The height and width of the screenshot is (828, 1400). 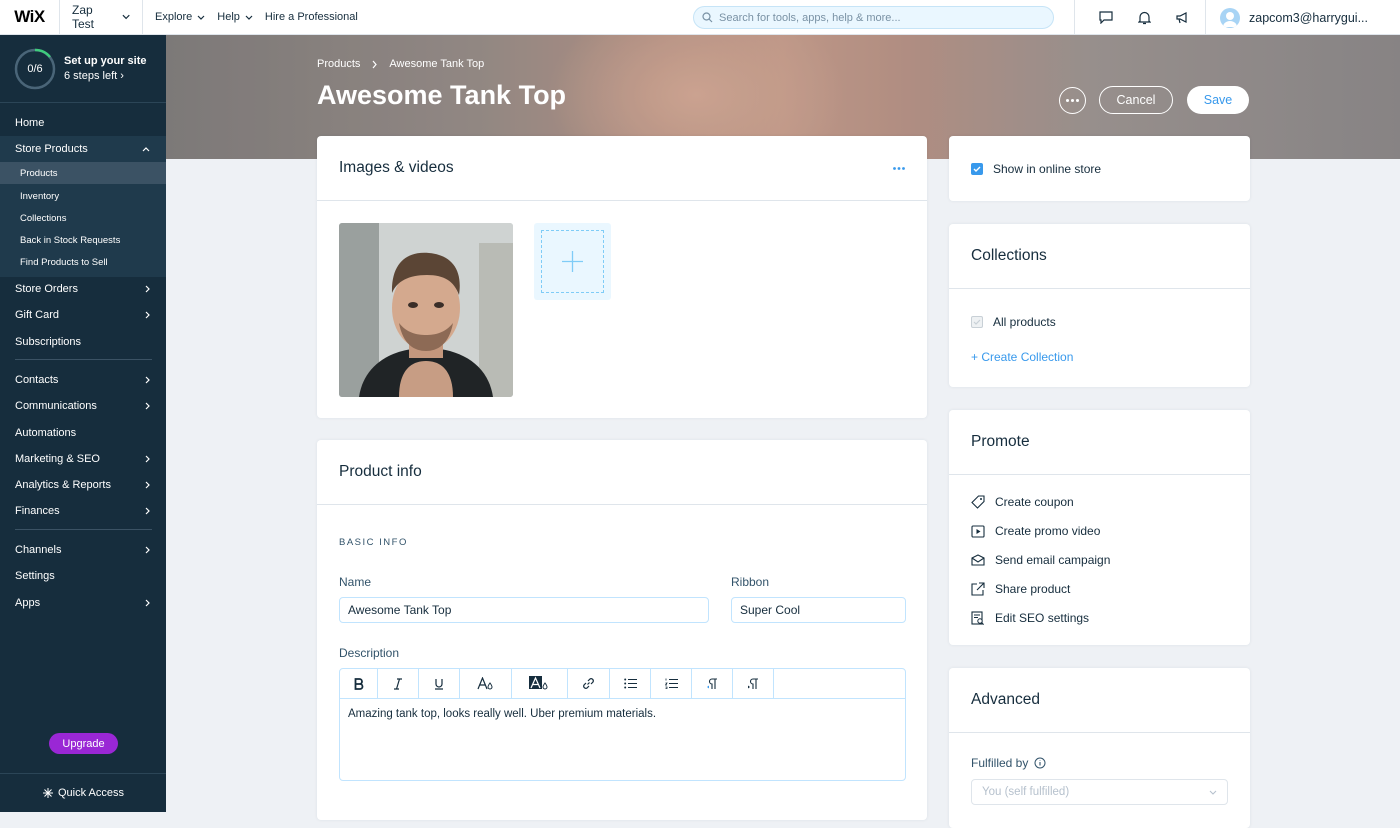 I want to click on product-image, so click(x=426, y=310).